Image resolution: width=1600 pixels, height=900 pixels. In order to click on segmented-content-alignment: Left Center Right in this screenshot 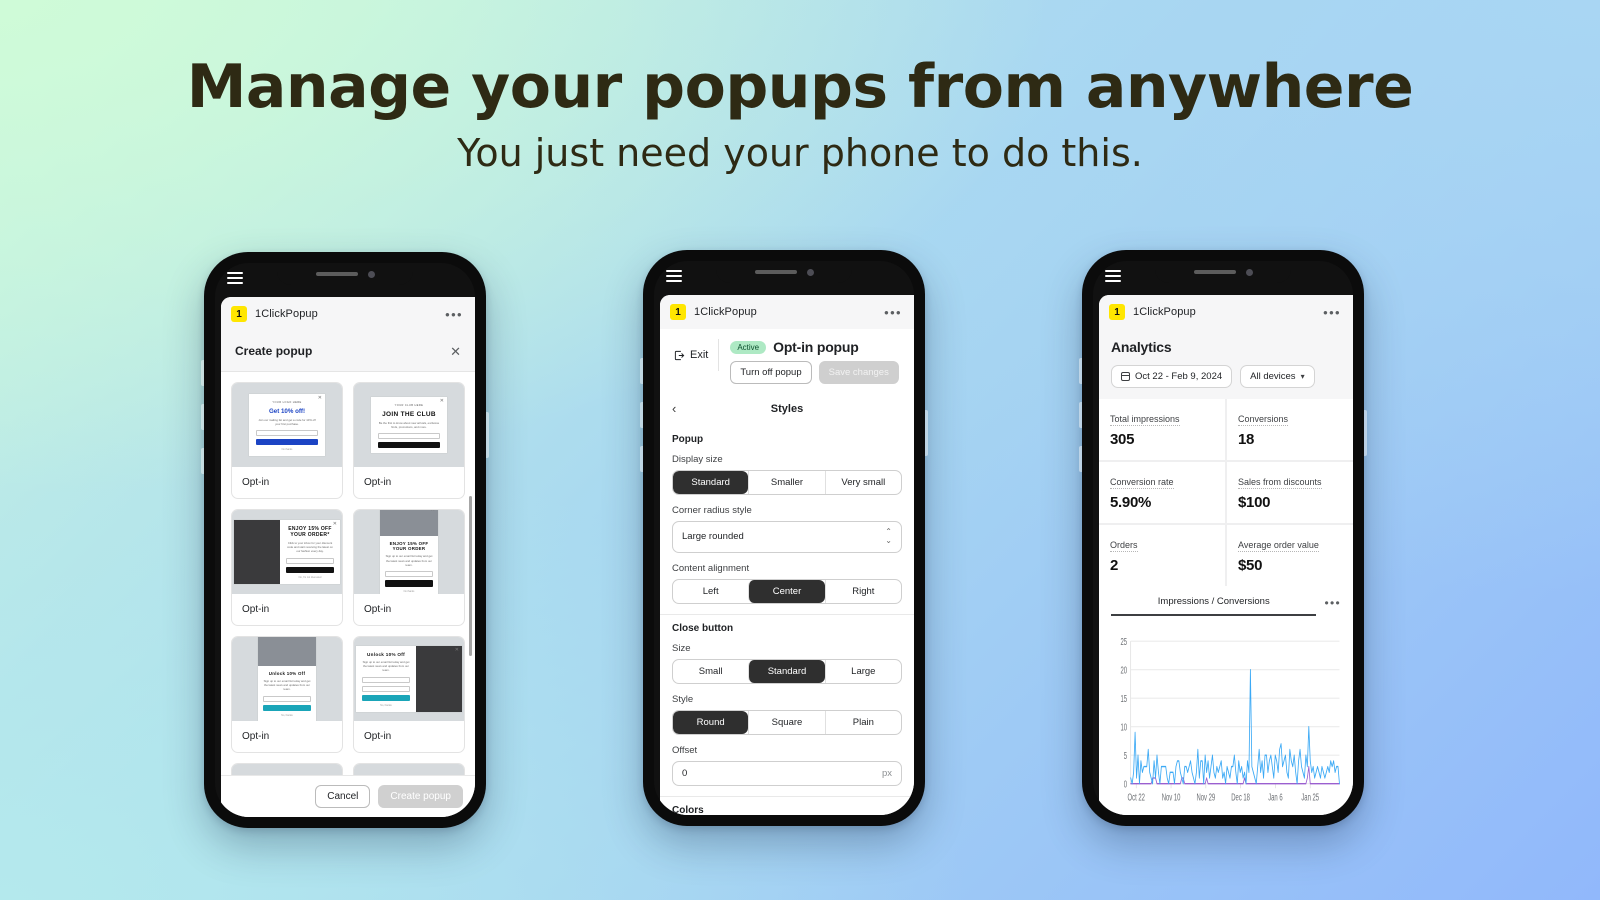, I will do `click(787, 591)`.